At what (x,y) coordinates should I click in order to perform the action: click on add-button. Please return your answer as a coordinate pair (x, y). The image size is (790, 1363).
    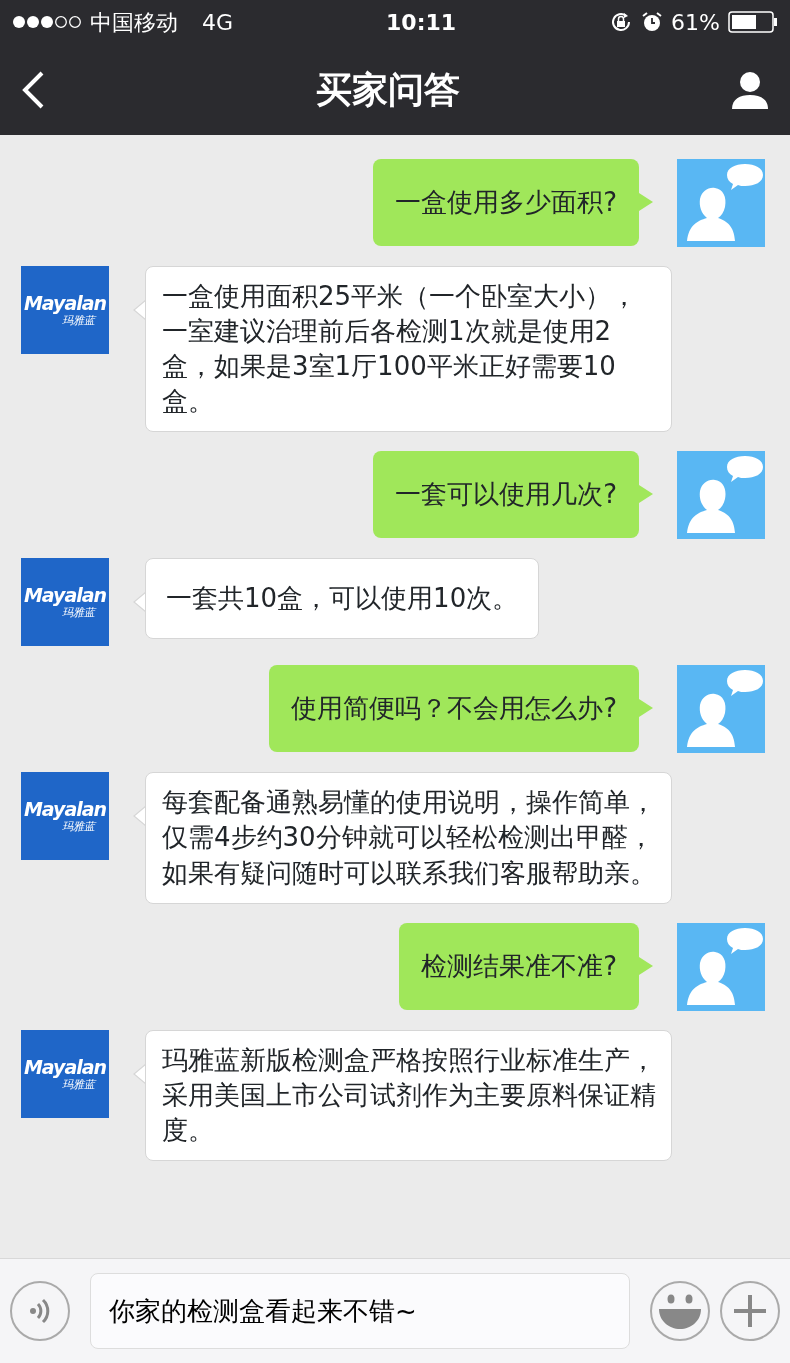
    Looking at the image, I should click on (750, 1311).